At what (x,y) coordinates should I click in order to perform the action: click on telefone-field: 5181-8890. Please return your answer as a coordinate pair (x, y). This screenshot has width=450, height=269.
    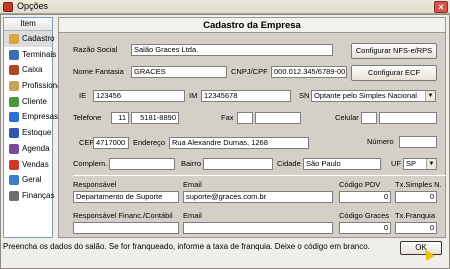
    Looking at the image, I should click on (155, 118).